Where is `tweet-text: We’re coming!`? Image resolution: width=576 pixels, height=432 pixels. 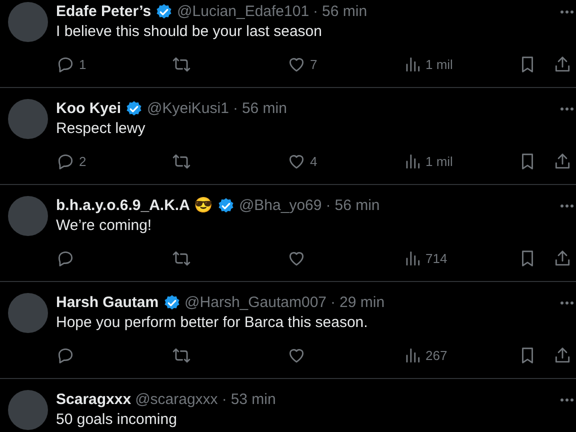
tweet-text: We’re coming! is located at coordinates (104, 226).